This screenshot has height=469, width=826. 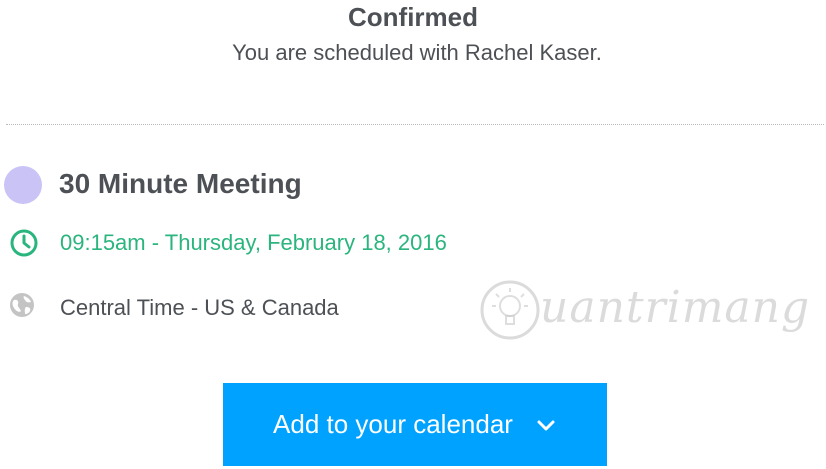 What do you see at coordinates (510, 310) in the screenshot?
I see `lightbulb-icon` at bounding box center [510, 310].